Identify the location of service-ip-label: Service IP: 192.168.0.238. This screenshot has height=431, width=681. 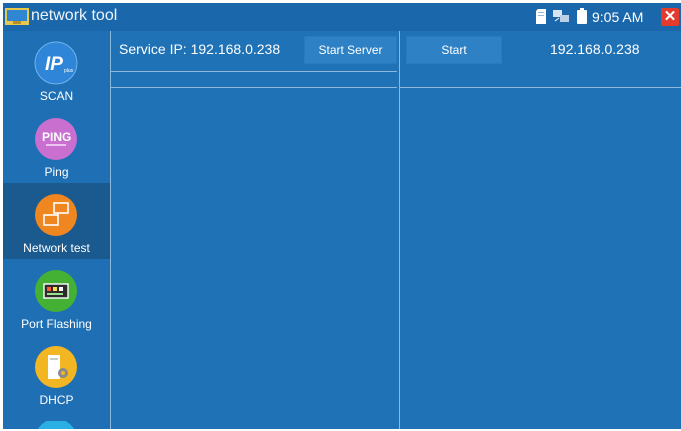
(200, 49).